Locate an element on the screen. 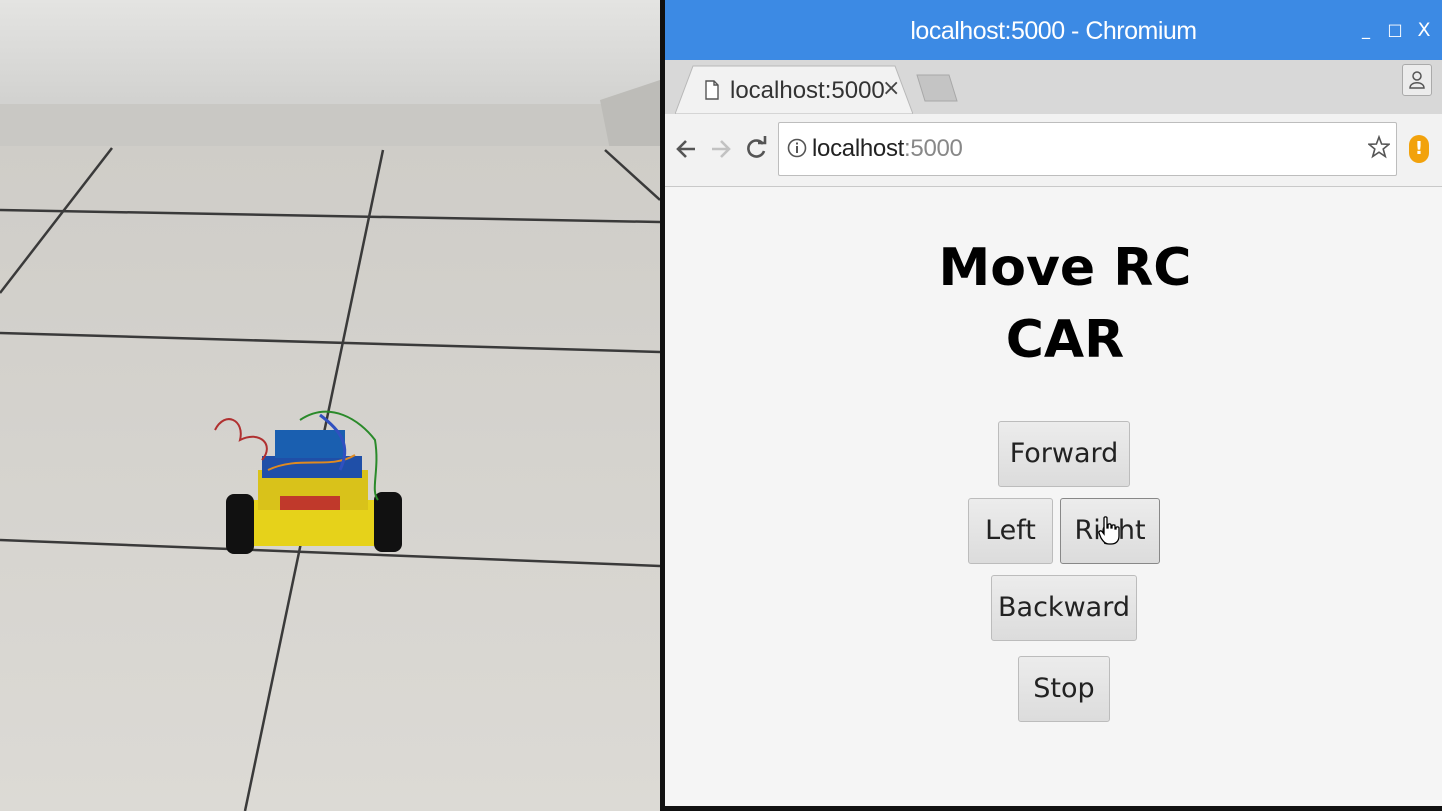 The width and height of the screenshot is (1442, 811). back-arrow-icon is located at coordinates (685, 149).